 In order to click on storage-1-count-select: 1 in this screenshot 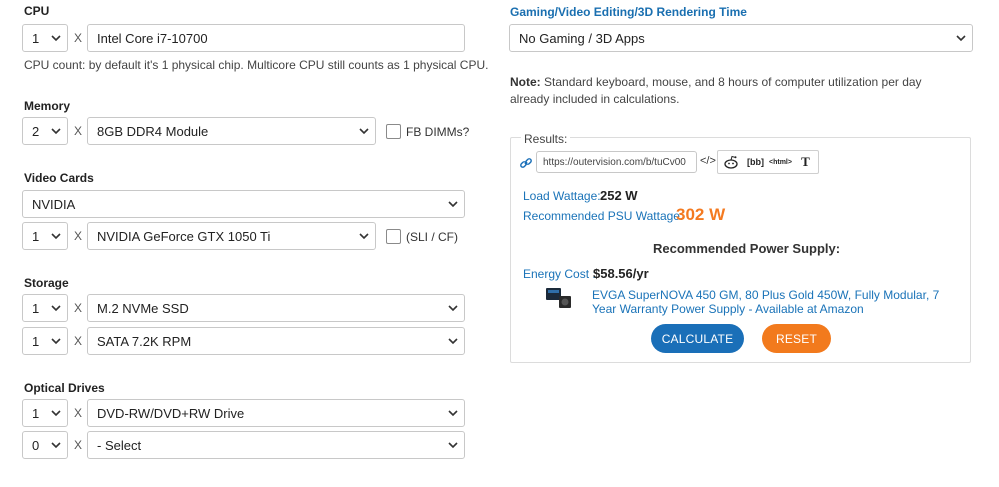, I will do `click(45, 308)`.